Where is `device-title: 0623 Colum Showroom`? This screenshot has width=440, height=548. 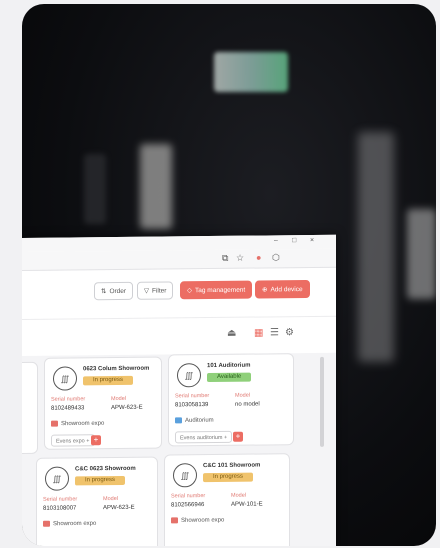
device-title: 0623 Colum Showroom is located at coordinates (116, 369).